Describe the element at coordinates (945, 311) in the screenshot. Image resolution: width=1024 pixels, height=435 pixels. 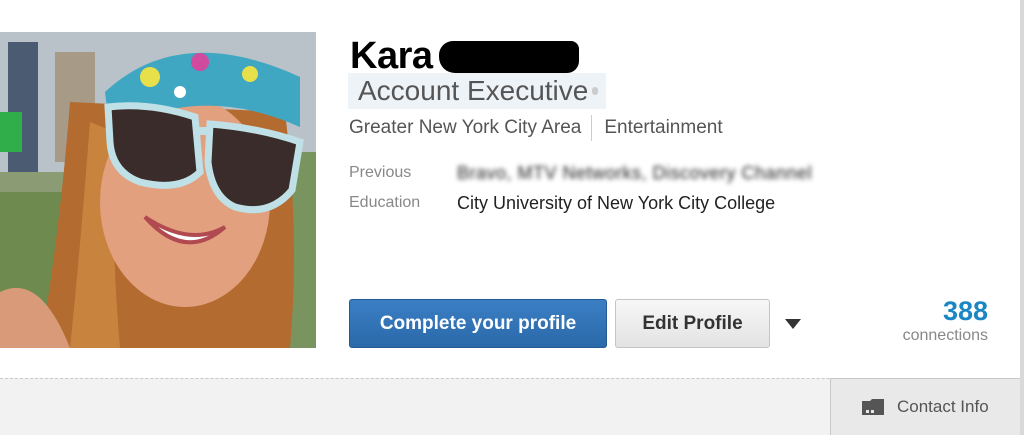
I see `connections-count: 388` at that location.